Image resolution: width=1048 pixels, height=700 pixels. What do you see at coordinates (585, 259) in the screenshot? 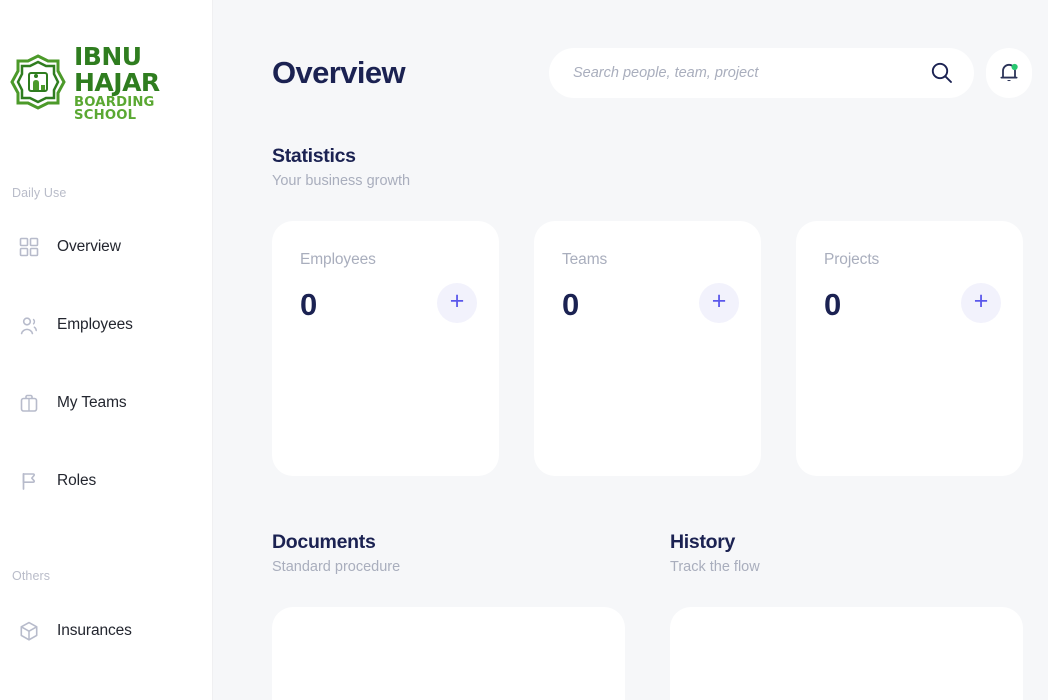
I see `stat-card-label: Teams` at bounding box center [585, 259].